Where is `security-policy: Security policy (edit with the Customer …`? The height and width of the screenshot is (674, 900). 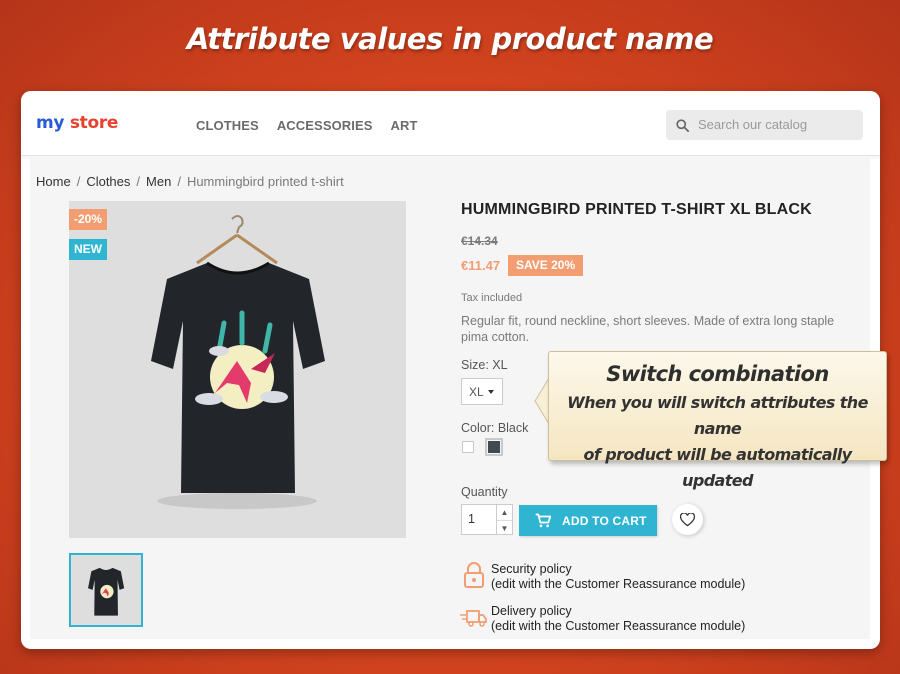 security-policy: Security policy (edit with the Customer … is located at coordinates (618, 577).